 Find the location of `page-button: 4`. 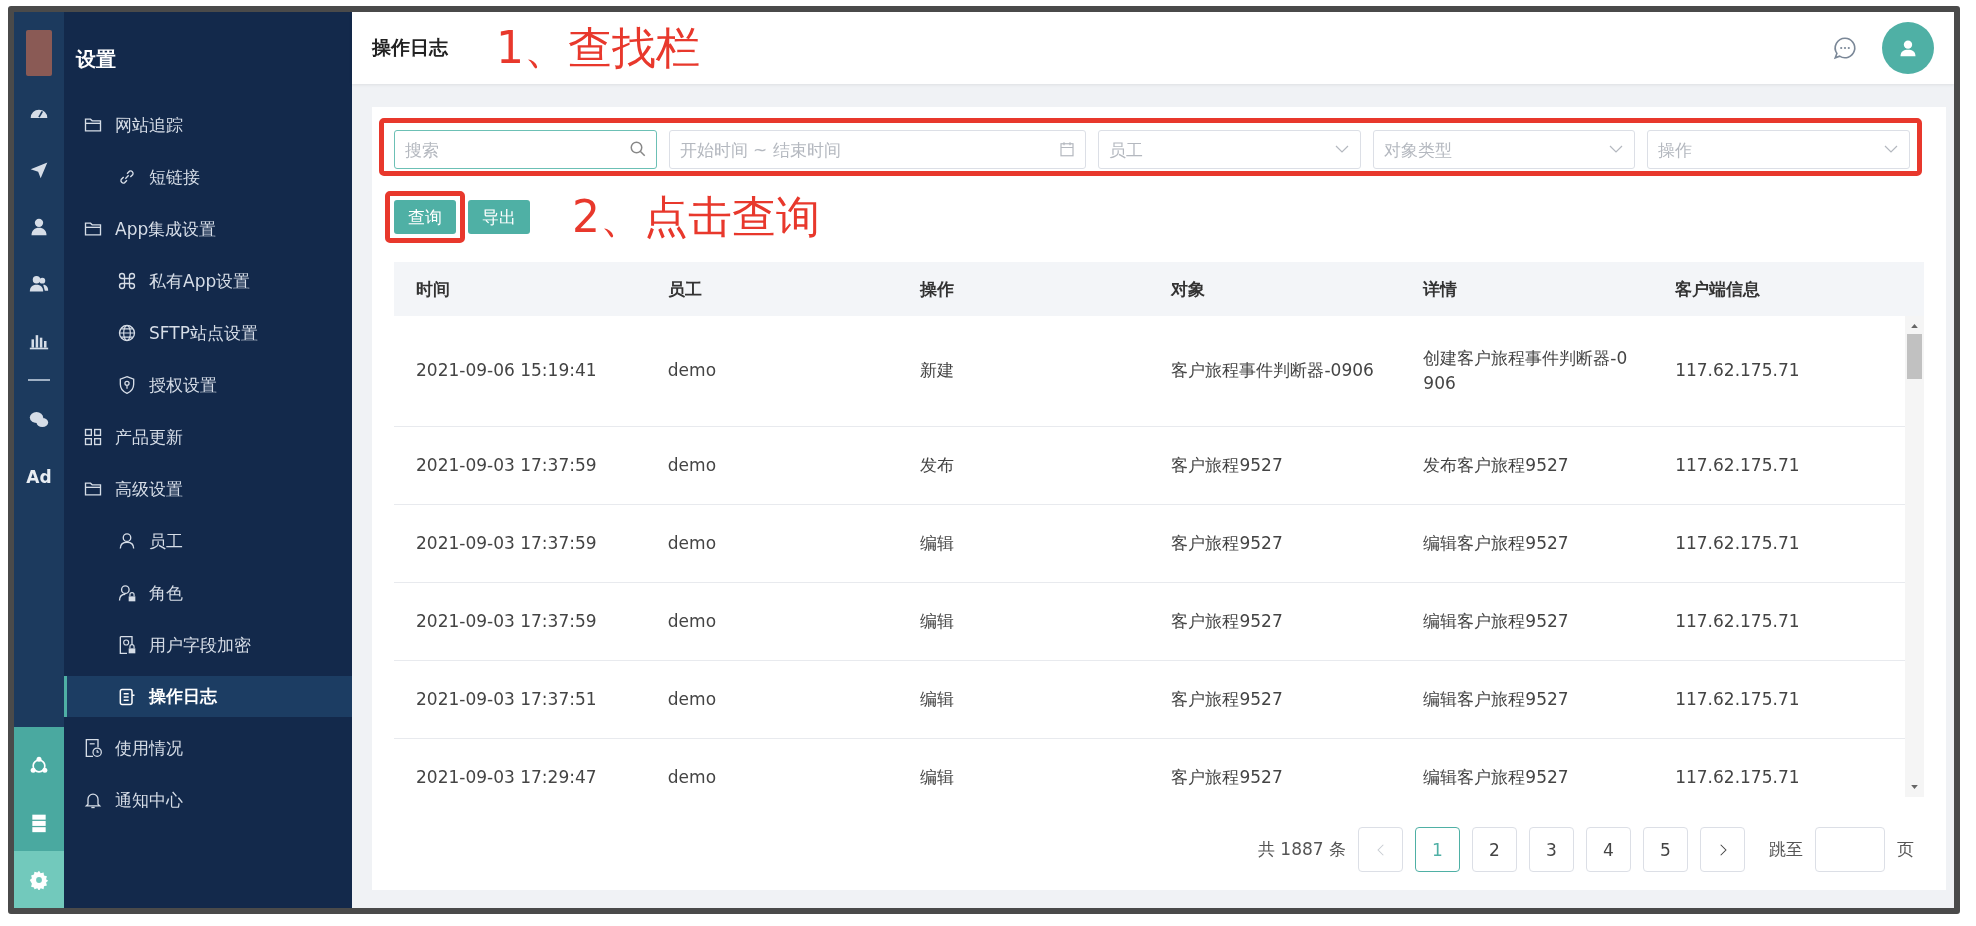

page-button: 4 is located at coordinates (1608, 849).